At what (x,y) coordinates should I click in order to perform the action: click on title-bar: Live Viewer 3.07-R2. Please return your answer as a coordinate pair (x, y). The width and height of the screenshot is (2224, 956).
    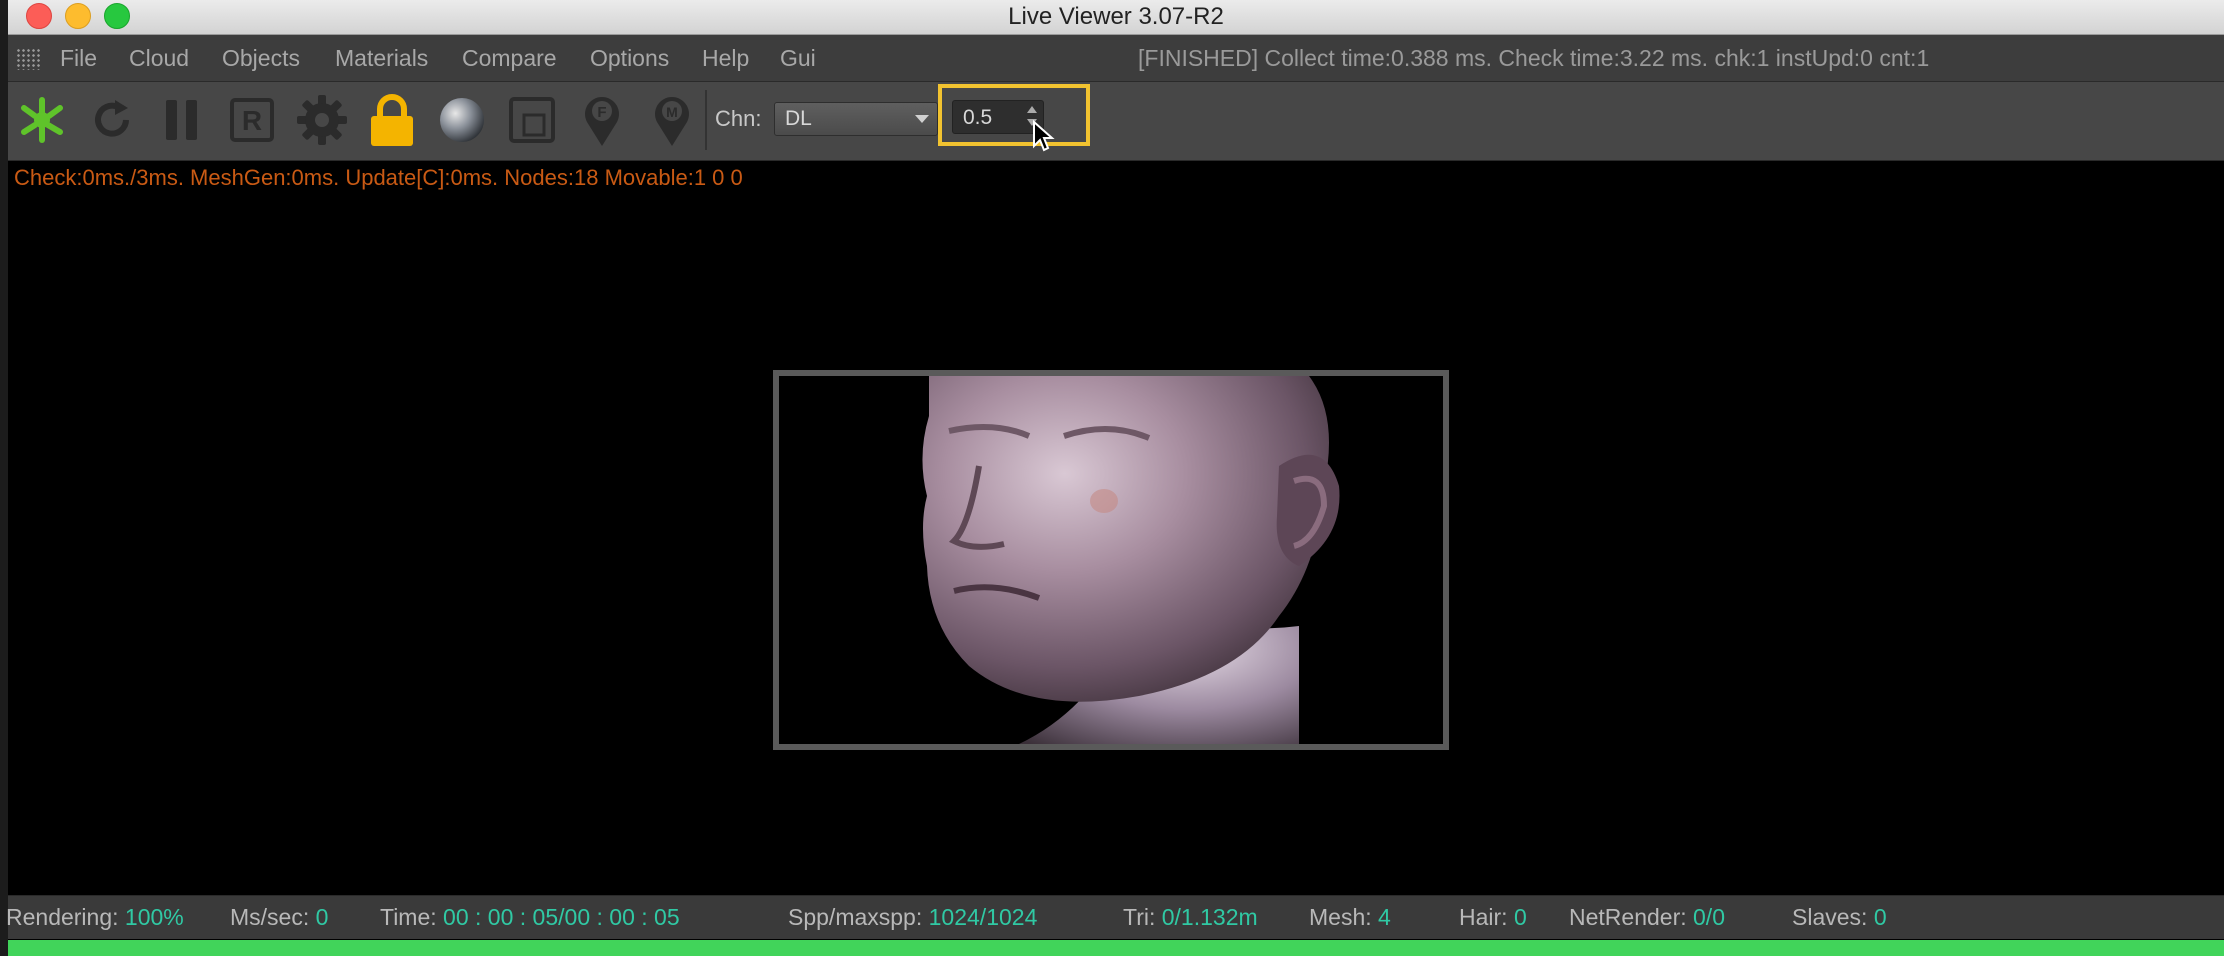
    Looking at the image, I should click on (1116, 17).